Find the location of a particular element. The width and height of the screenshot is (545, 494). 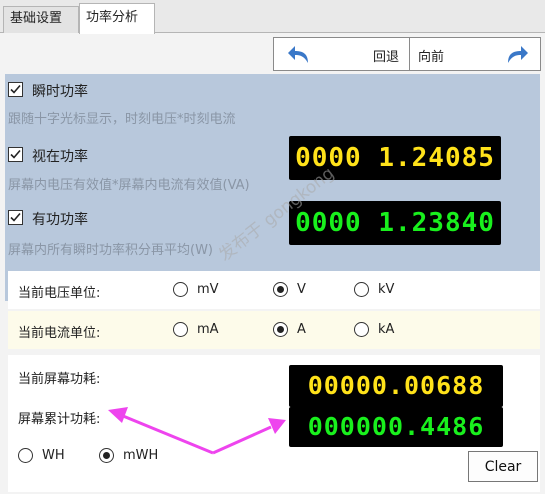

cumulative-consumption-label: 屏幕累计功耗: is located at coordinates (59, 419).